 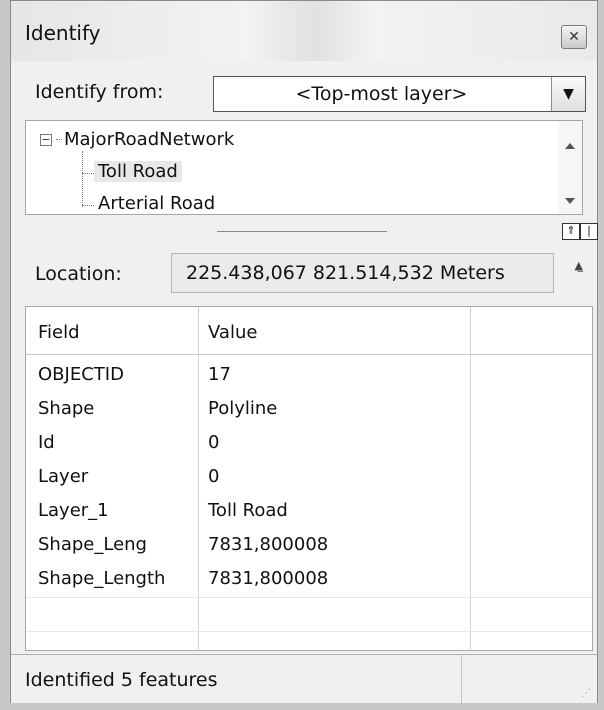 What do you see at coordinates (156, 203) in the screenshot?
I see `tree-item-arterial-road: Arterial Road` at bounding box center [156, 203].